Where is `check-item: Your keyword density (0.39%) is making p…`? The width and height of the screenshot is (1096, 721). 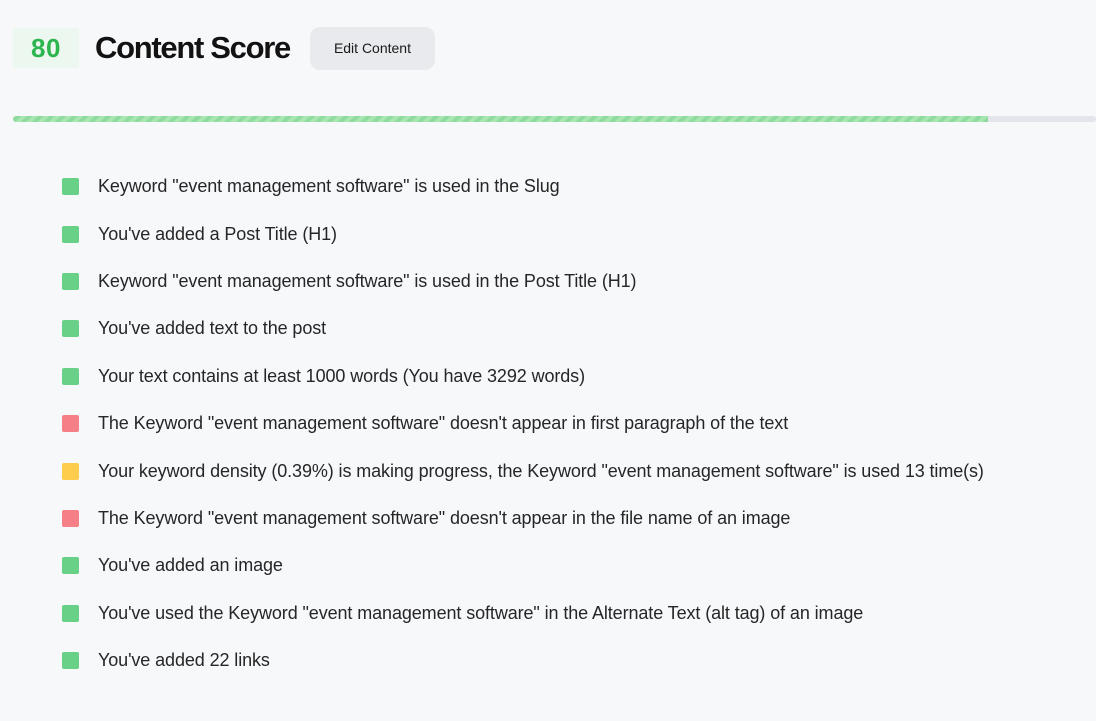
check-item: Your keyword density (0.39%) is making p… is located at coordinates (523, 470).